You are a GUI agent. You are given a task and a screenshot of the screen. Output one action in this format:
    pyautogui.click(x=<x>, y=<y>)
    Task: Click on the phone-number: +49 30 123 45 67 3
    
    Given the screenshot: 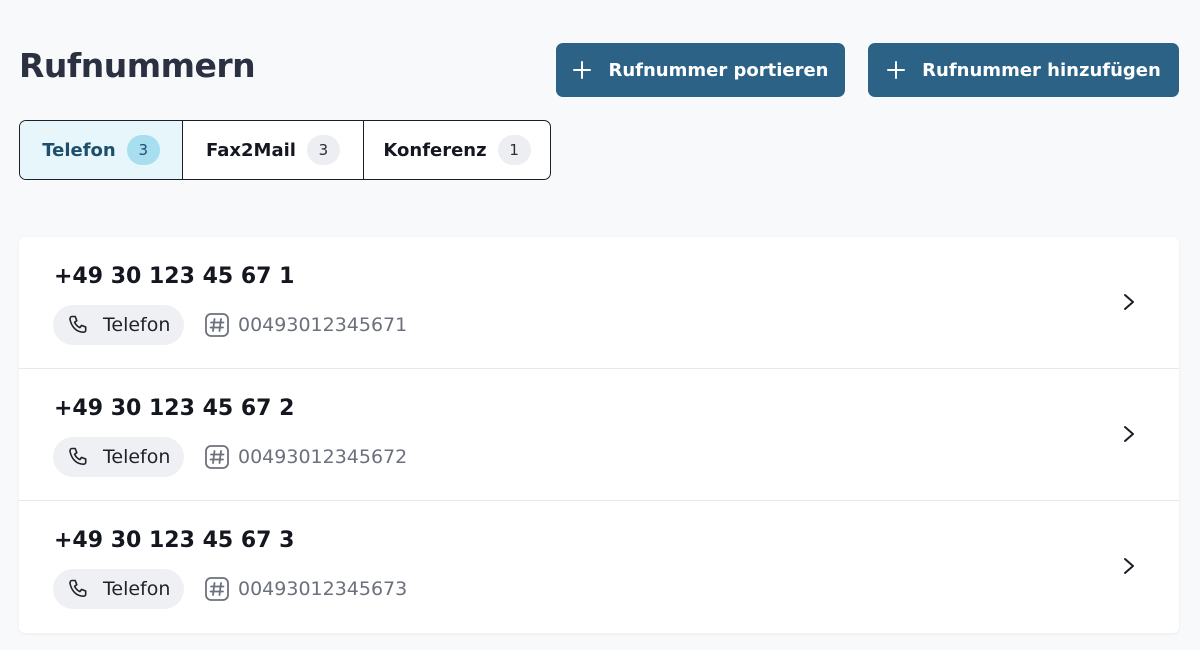 What is the action you would take?
    pyautogui.click(x=174, y=540)
    